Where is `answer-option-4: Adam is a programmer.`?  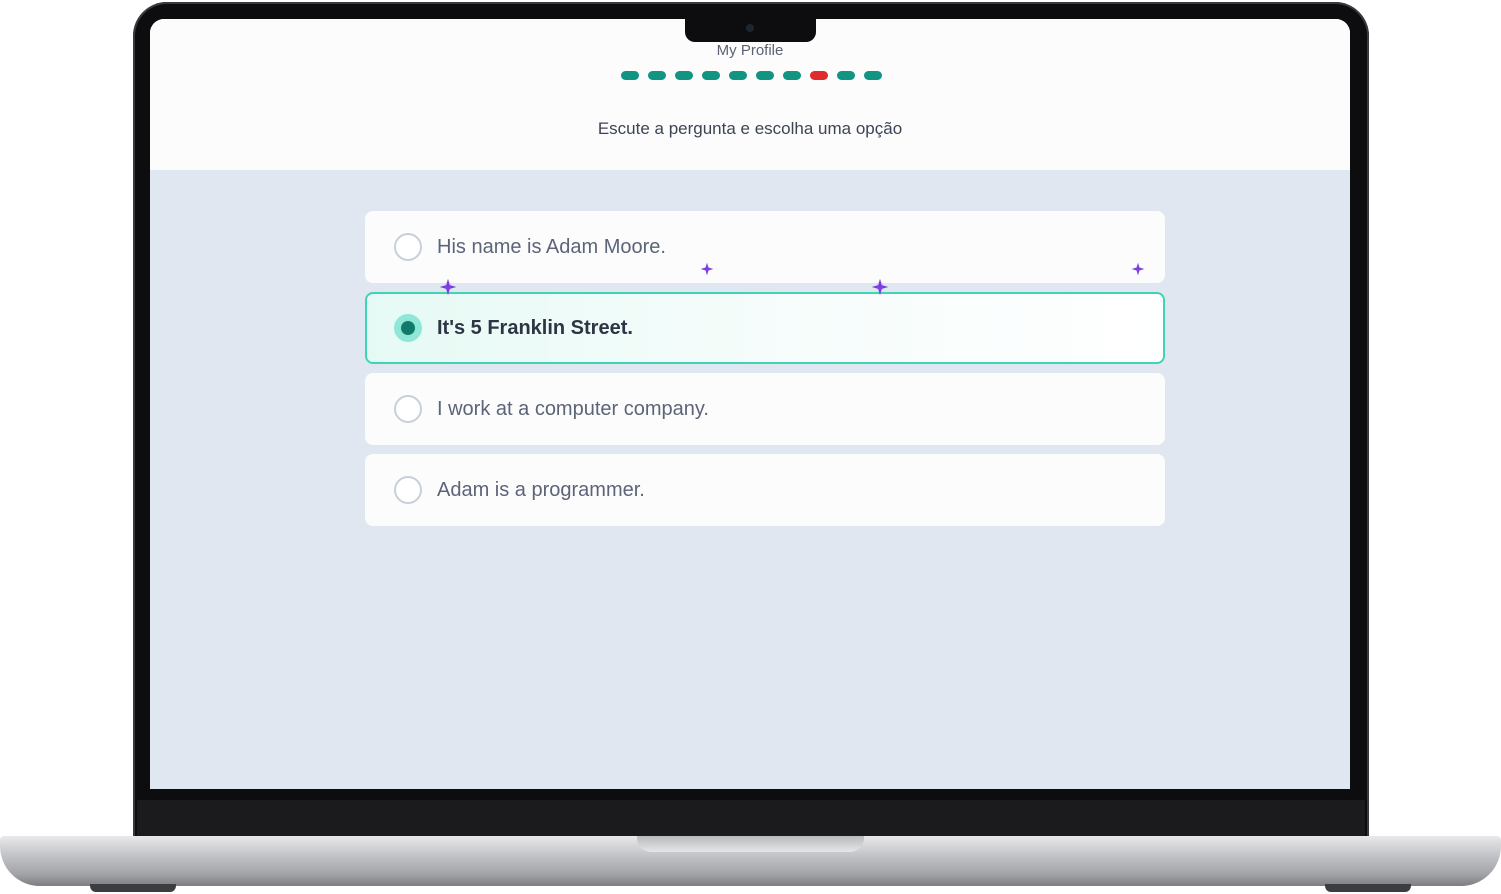
answer-option-4: Adam is a programmer. is located at coordinates (765, 490).